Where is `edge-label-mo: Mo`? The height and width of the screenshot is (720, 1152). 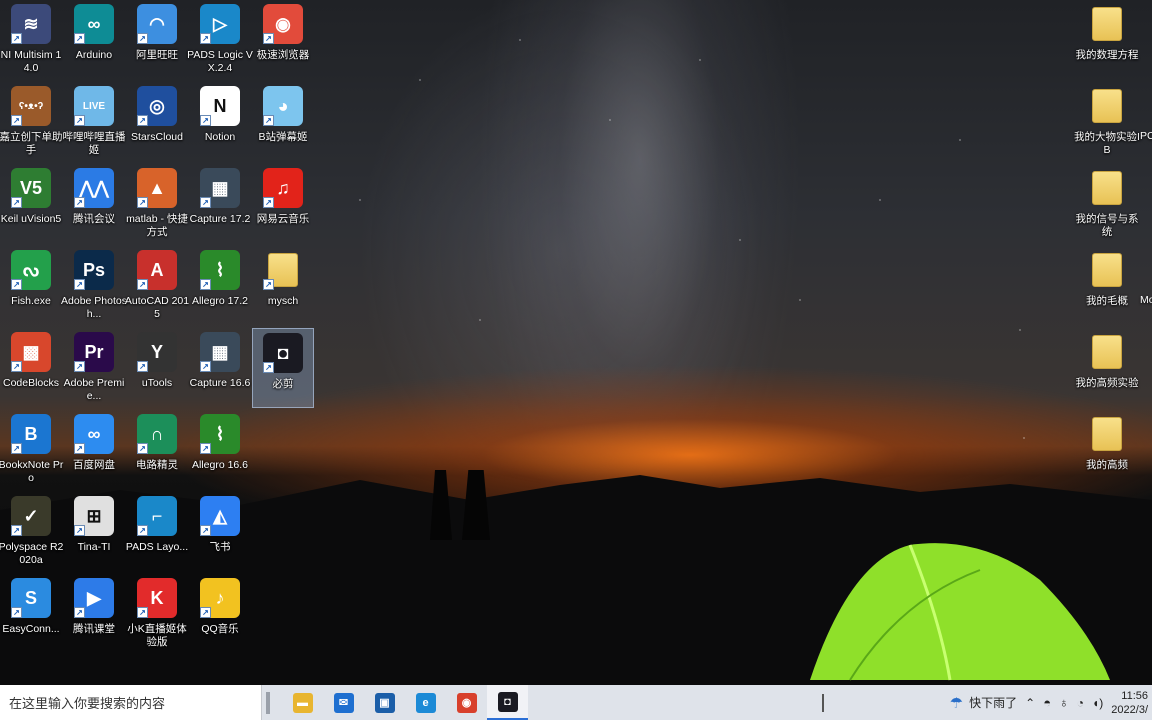 edge-label-mo: Mo is located at coordinates (1146, 300).